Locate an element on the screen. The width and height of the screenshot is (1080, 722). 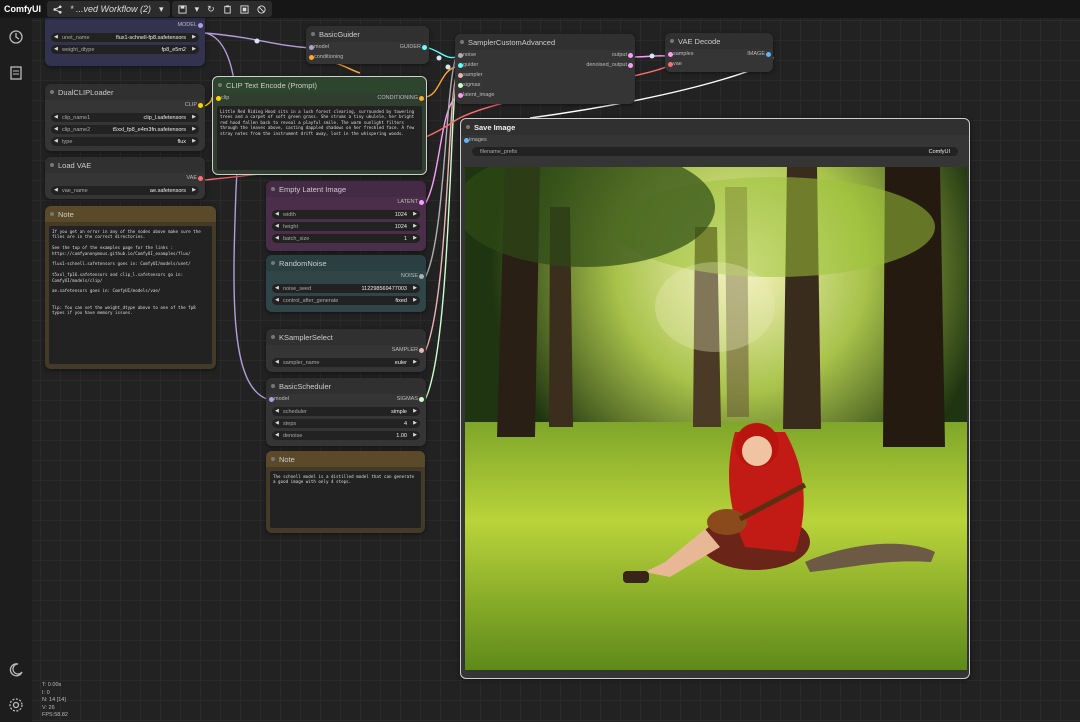
widget-control-after-generate: ◀ control_after_generate fixed ▶ is located at coordinates (346, 300).